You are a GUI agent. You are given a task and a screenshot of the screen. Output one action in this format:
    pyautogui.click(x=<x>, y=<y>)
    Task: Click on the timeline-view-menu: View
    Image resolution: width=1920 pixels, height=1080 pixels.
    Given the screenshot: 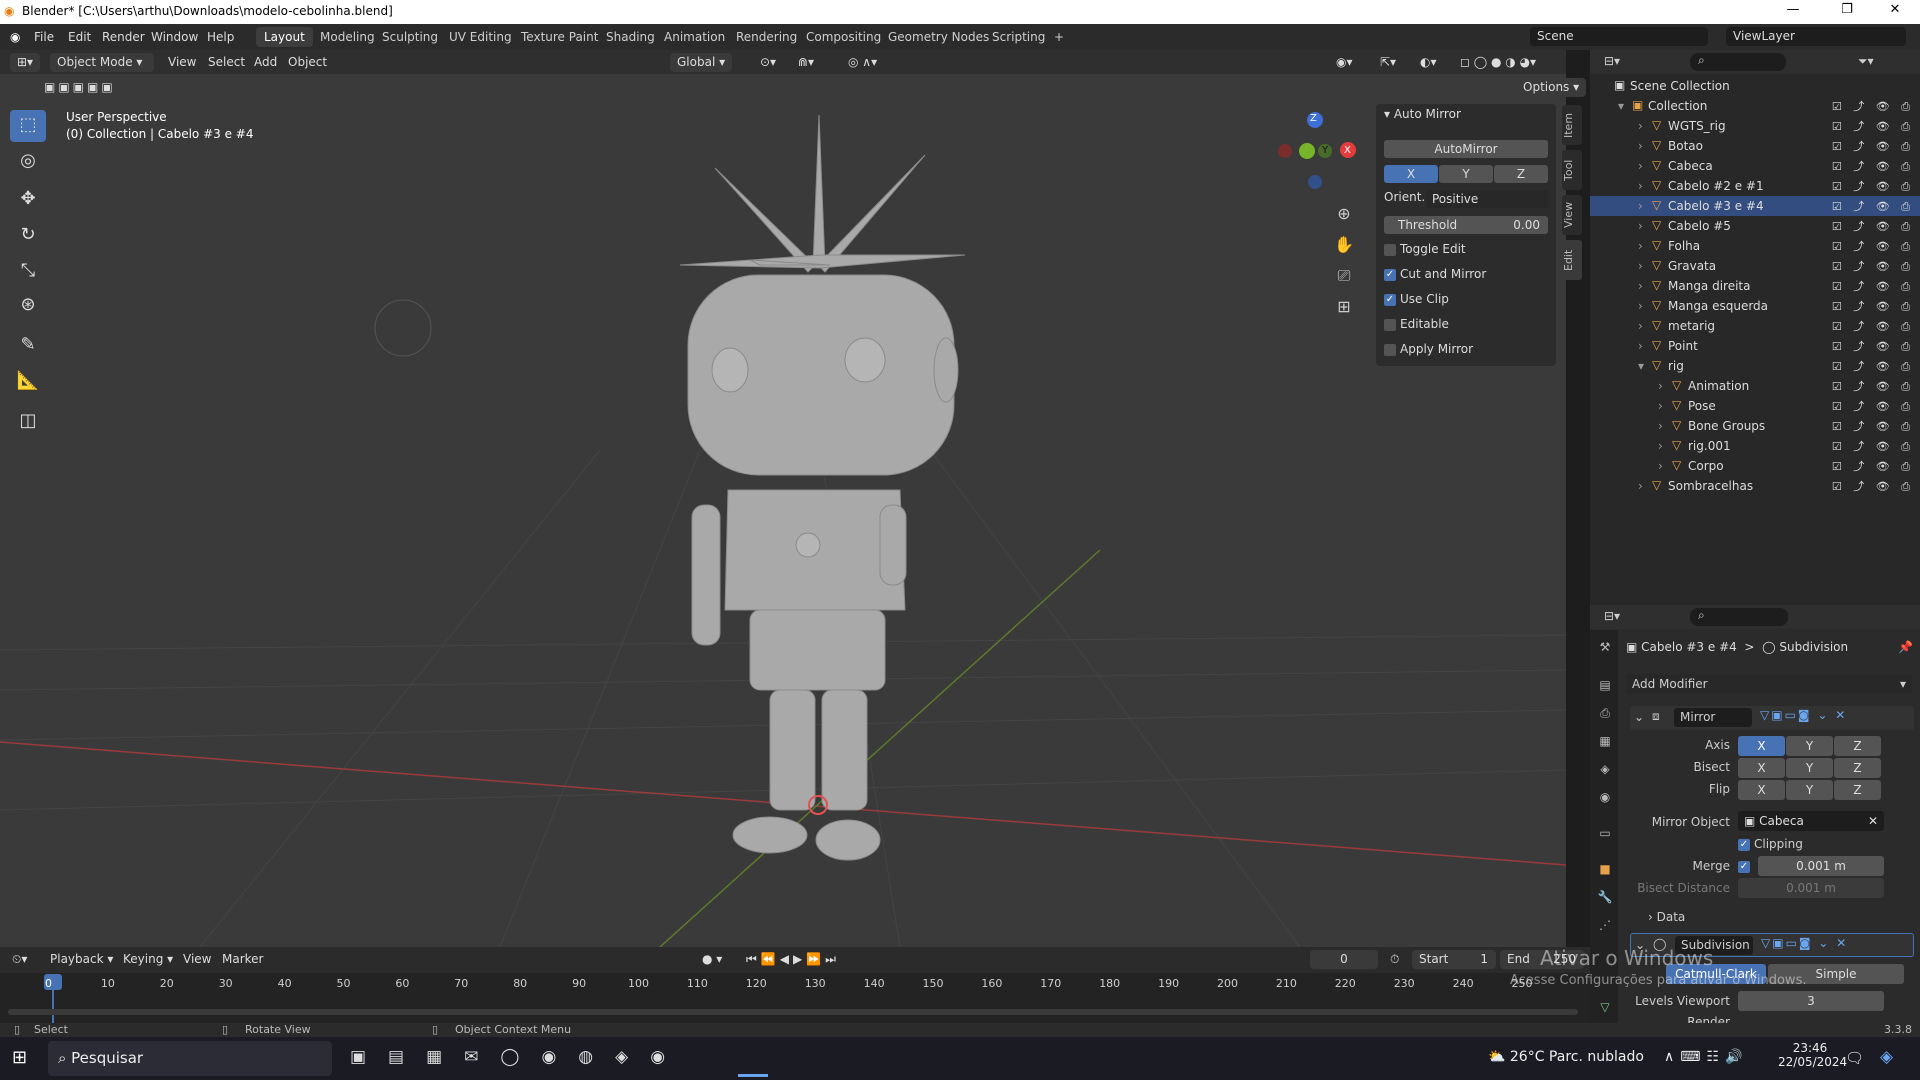 What is the action you would take?
    pyautogui.click(x=197, y=959)
    